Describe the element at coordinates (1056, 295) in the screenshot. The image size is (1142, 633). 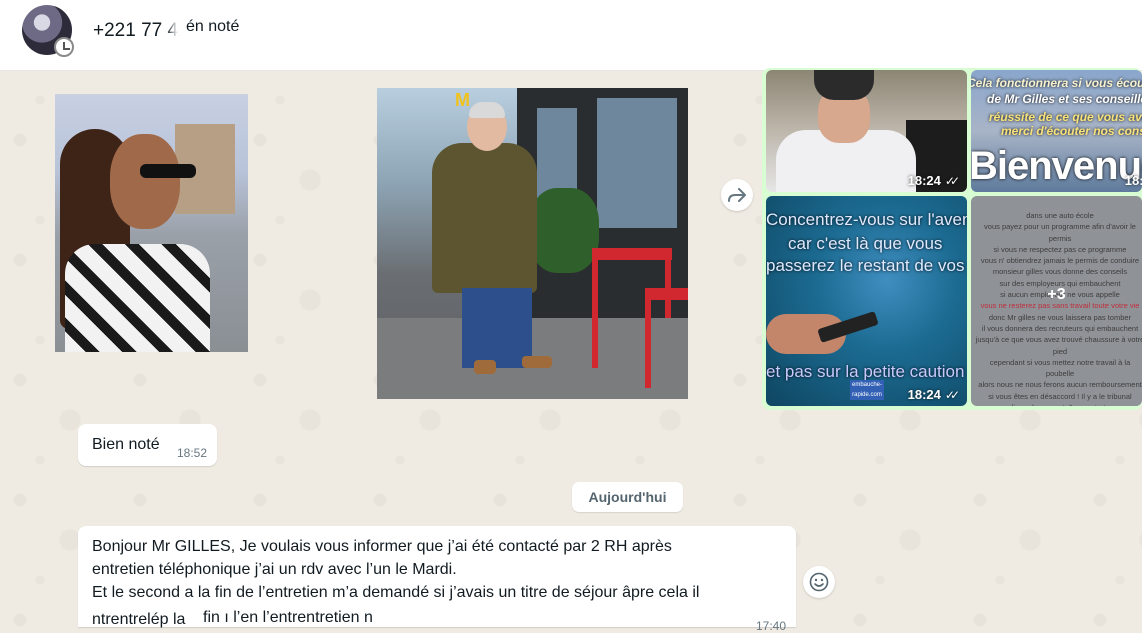
I see `album-more-count: +3` at that location.